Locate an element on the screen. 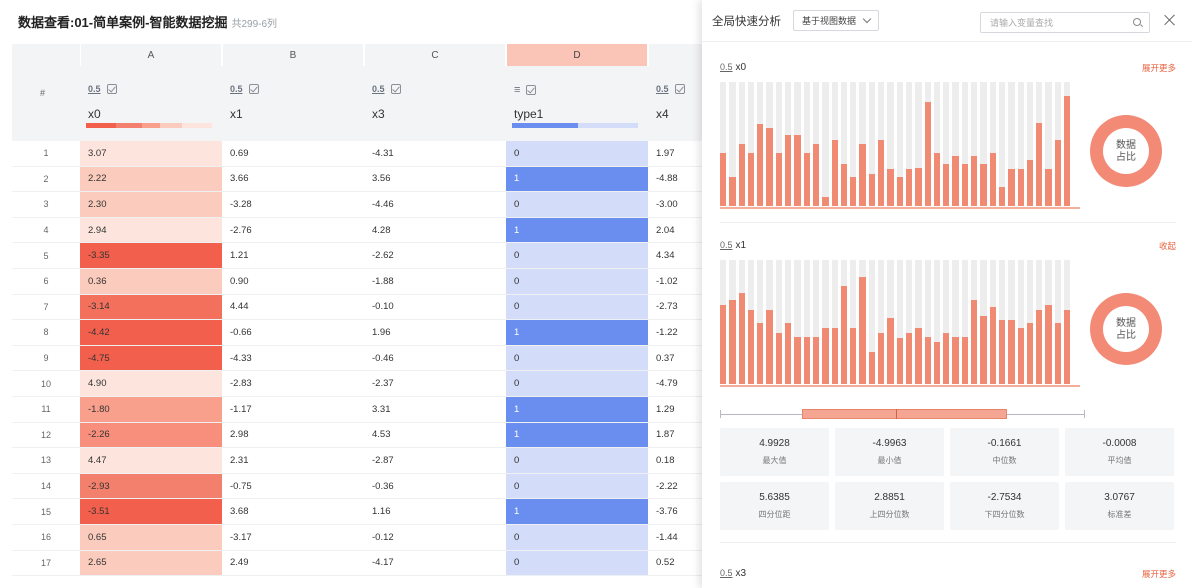 This screenshot has height=588, width=1192. cell-x3: -1.88 is located at coordinates (435, 281).